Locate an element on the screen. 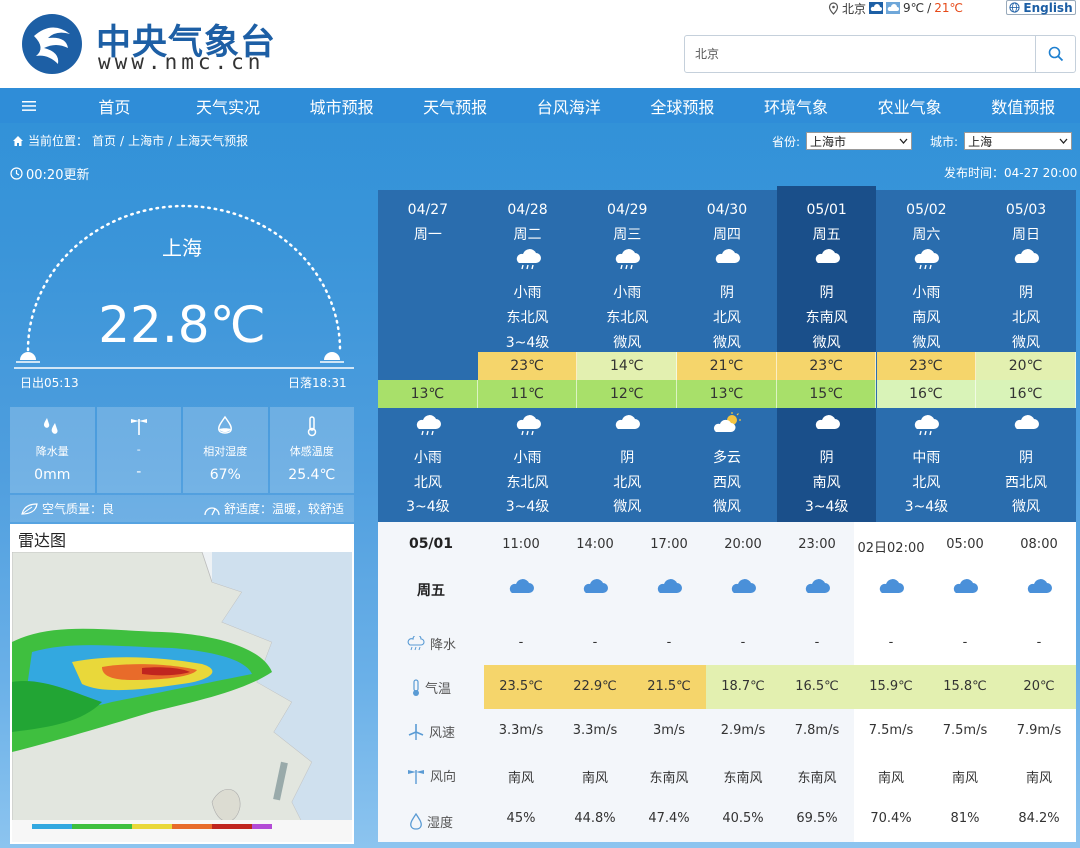 This screenshot has width=1080, height=848. nmc-logo-icon is located at coordinates (52, 44).